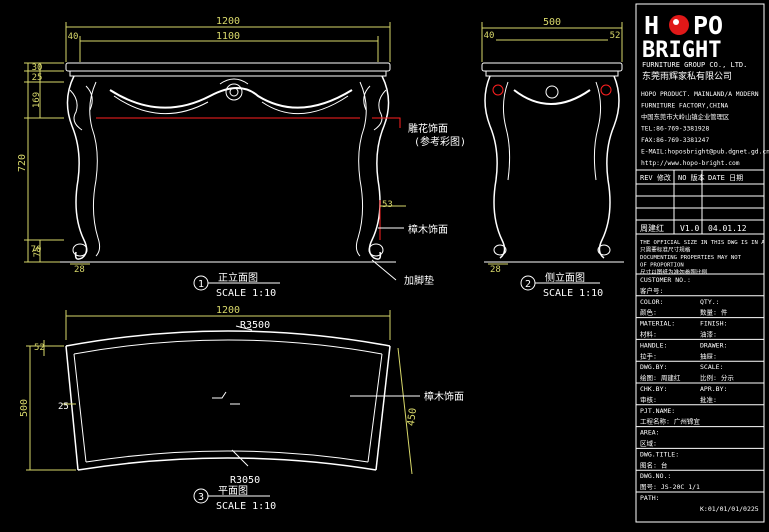 The image size is (769, 532). What do you see at coordinates (24, 408) in the screenshot?
I see `plan-dim-depth: 500` at bounding box center [24, 408].